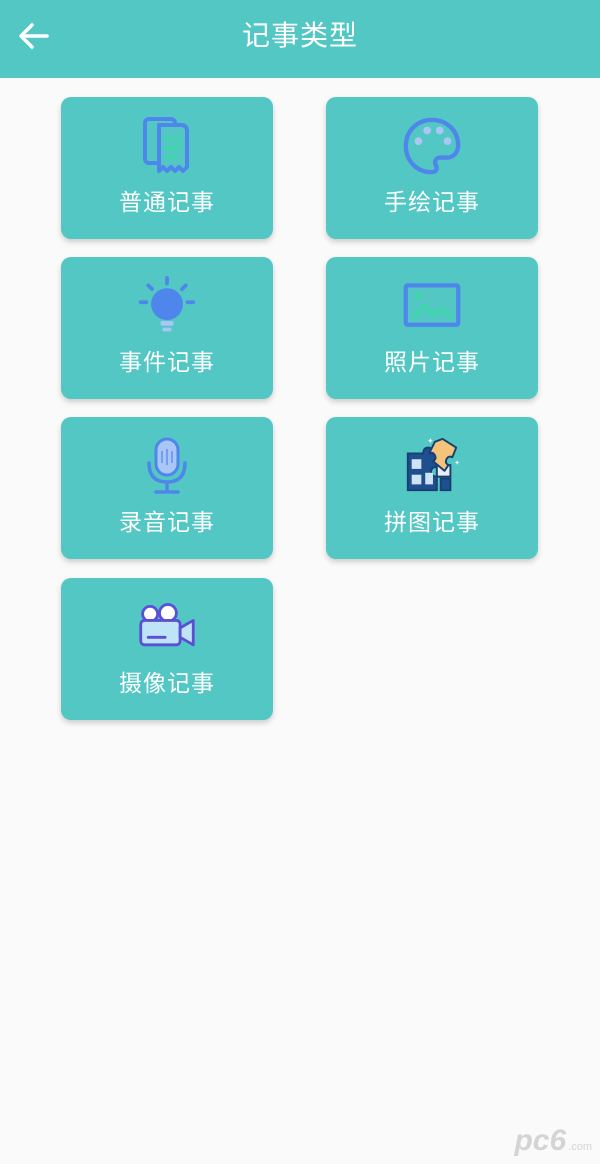 The height and width of the screenshot is (1164, 600). Describe the element at coordinates (540, 1140) in the screenshot. I see `watermark-text: pc6` at that location.